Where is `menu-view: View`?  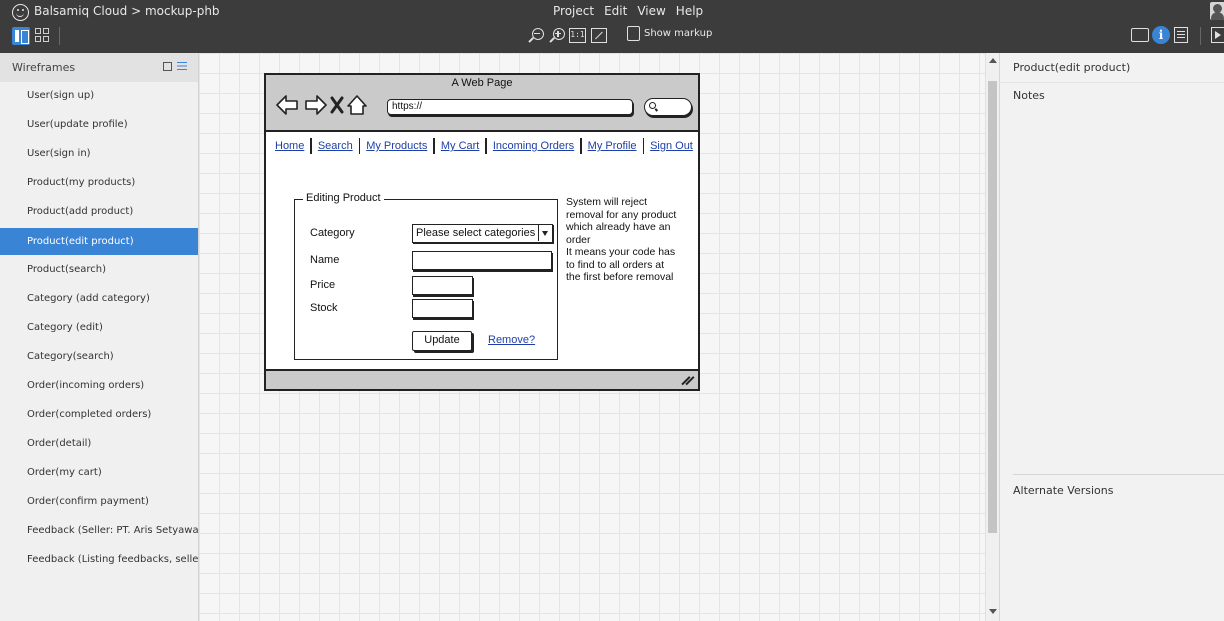
menu-view: View is located at coordinates (651, 11).